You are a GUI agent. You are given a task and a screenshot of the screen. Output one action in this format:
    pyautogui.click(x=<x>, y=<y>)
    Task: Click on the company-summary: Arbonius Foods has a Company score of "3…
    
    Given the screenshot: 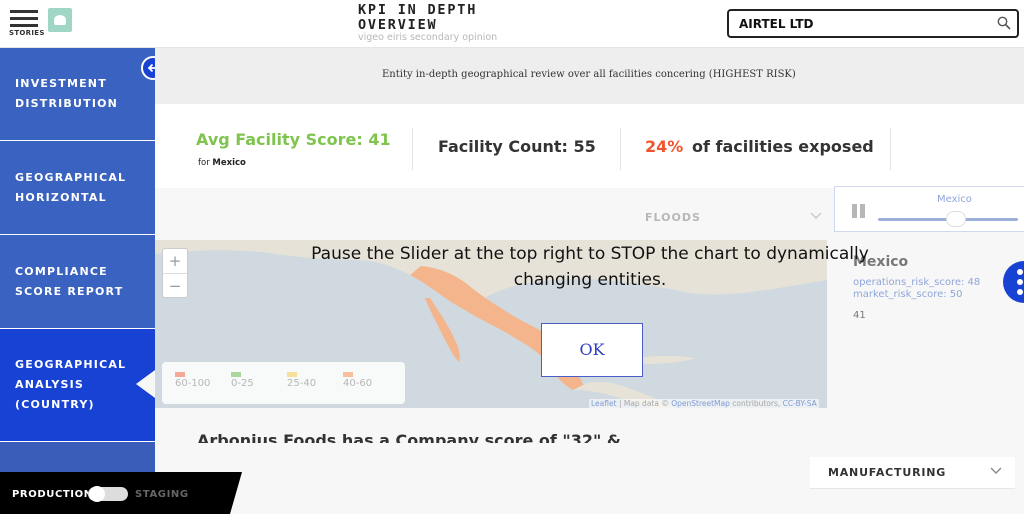 What is the action you would take?
    pyautogui.click(x=409, y=437)
    